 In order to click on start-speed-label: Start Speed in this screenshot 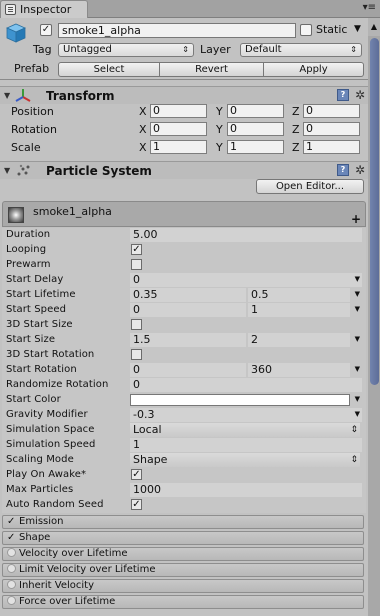, I will do `click(36, 309)`.